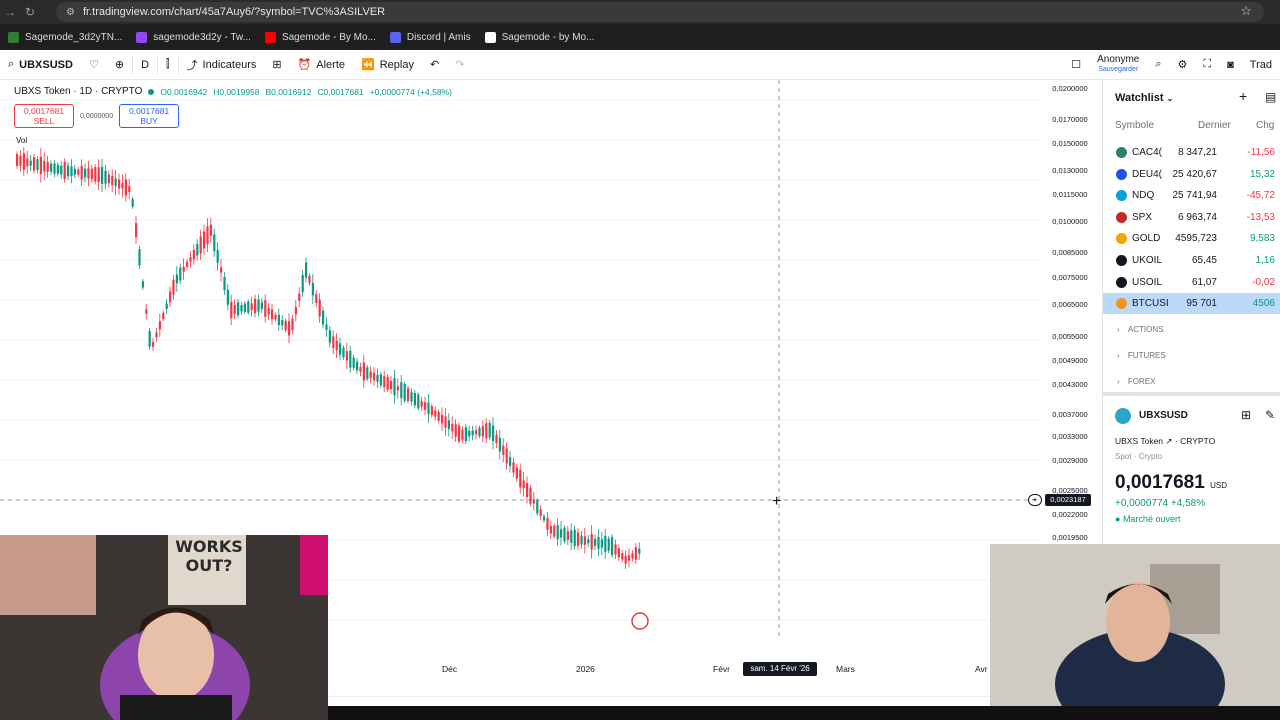 The image size is (1280, 720). I want to click on user-menu: Anonyme Sauvegarder, so click(1118, 65).